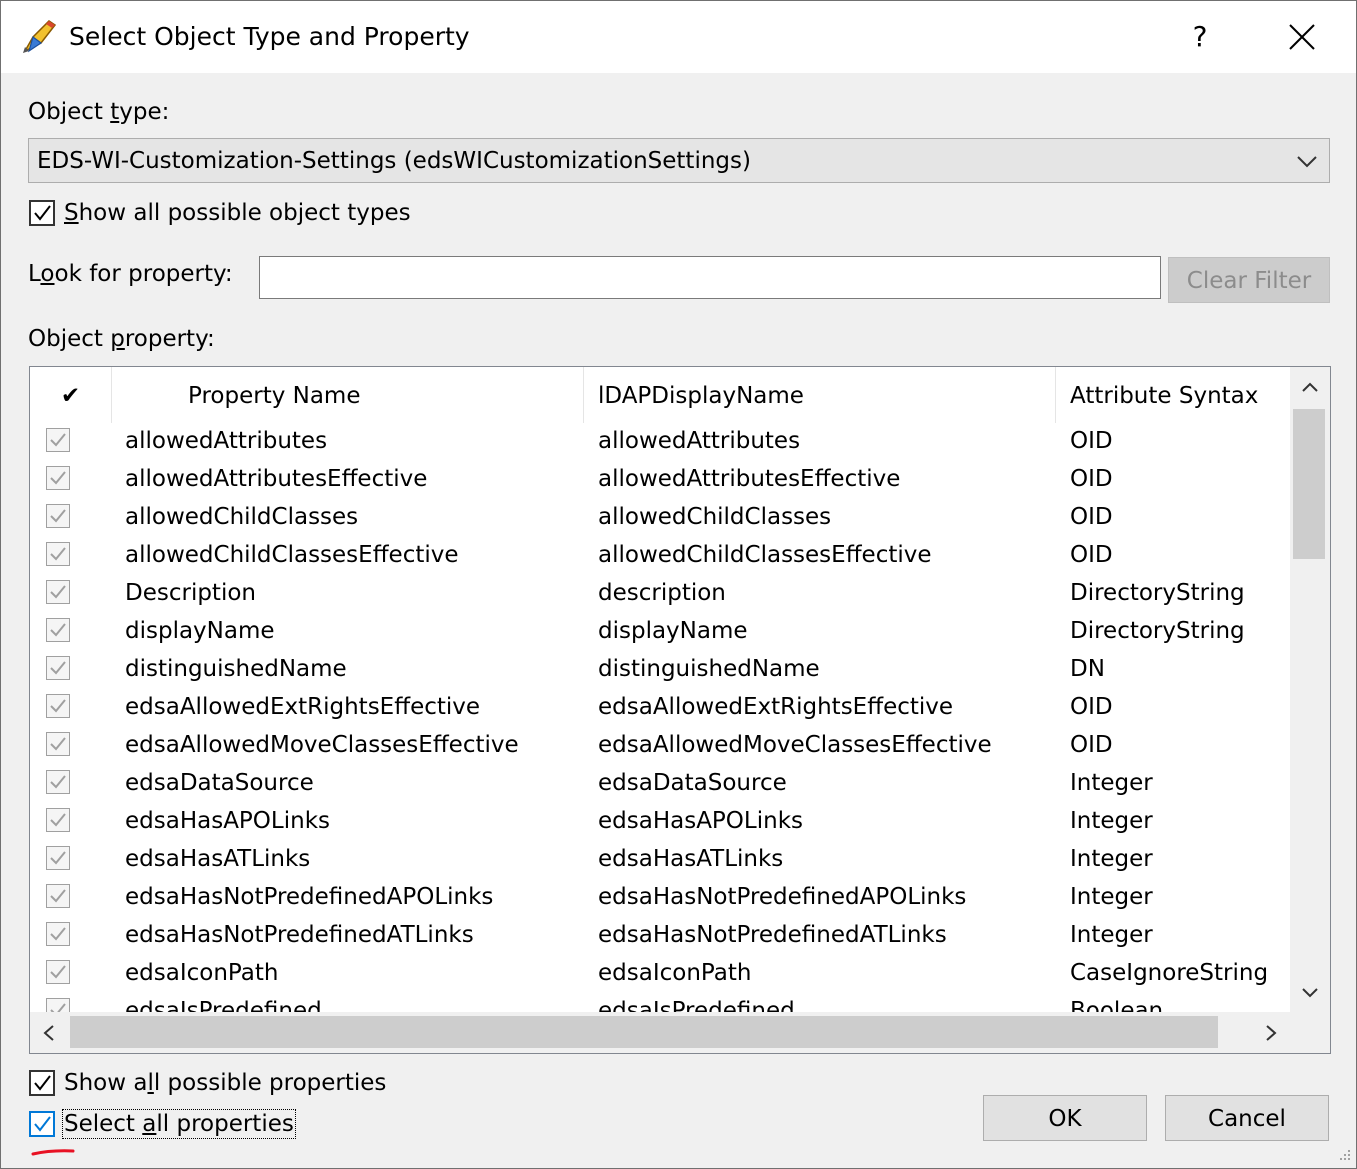 The width and height of the screenshot is (1357, 1169). What do you see at coordinates (49, 1033) in the screenshot?
I see `scroll-left-icon` at bounding box center [49, 1033].